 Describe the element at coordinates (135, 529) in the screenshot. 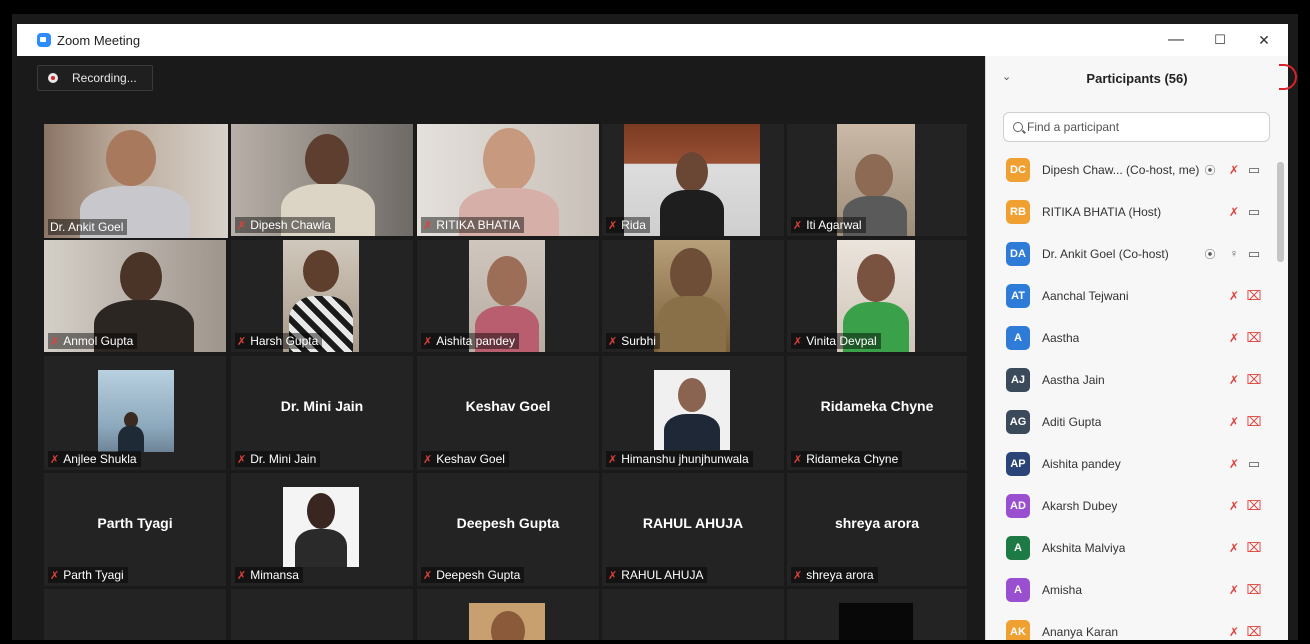

I see `video-tile: Parth Tyagi ✗ Parth Tyagi` at that location.